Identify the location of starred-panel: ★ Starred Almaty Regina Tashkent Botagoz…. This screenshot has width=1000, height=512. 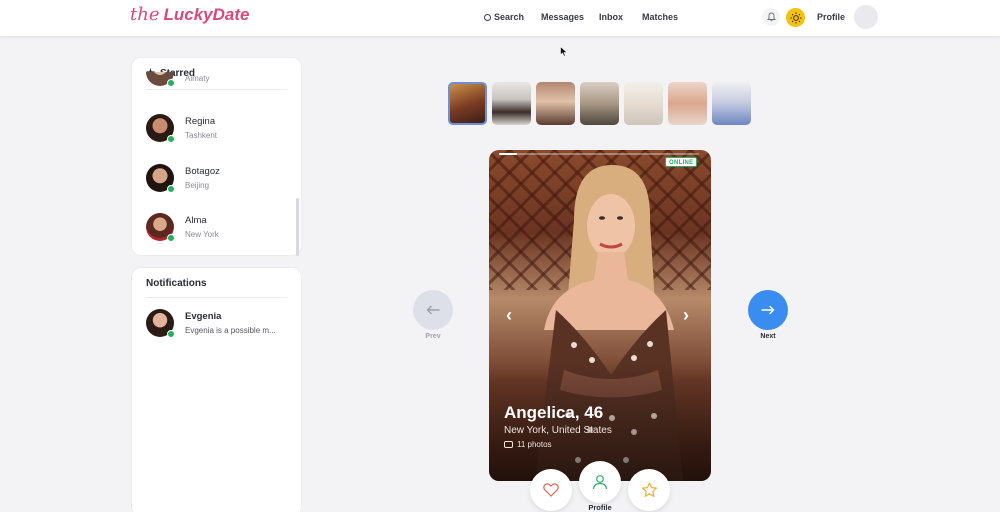
(216, 156).